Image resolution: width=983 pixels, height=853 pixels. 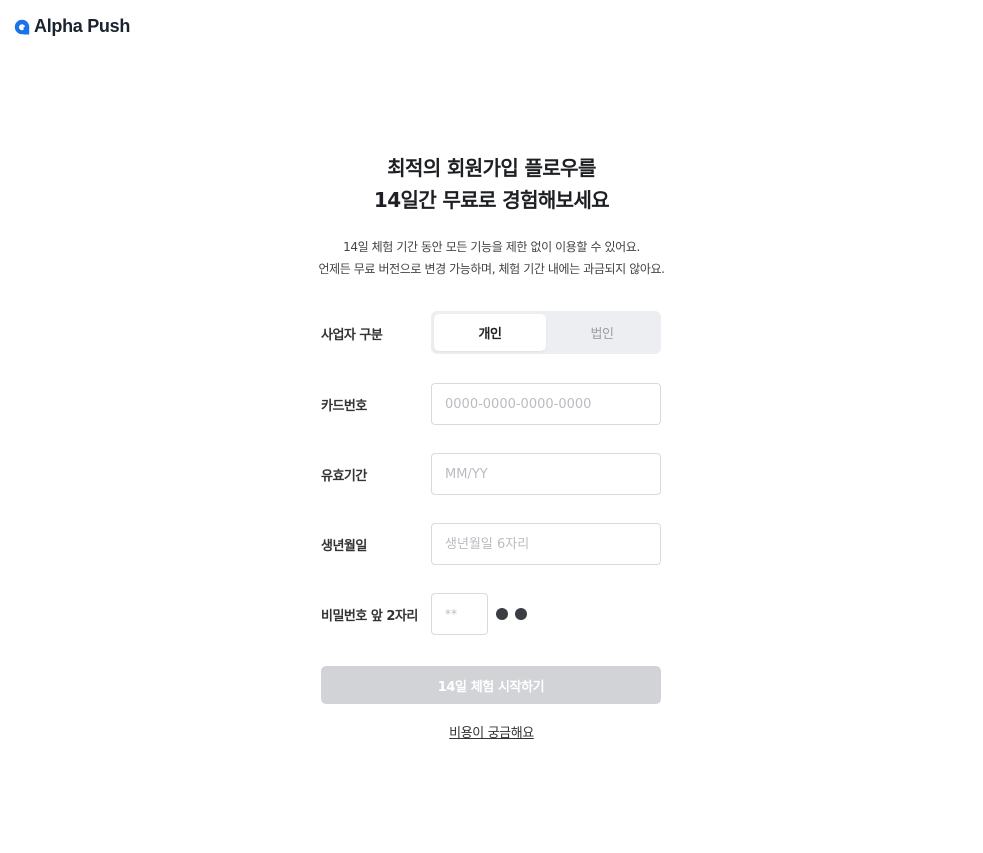 I want to click on description-line-2: 언제든 무료 버전으로 변경 가능하며, 체험 기간 내에는 과금되지 않아요., so click(x=491, y=269).